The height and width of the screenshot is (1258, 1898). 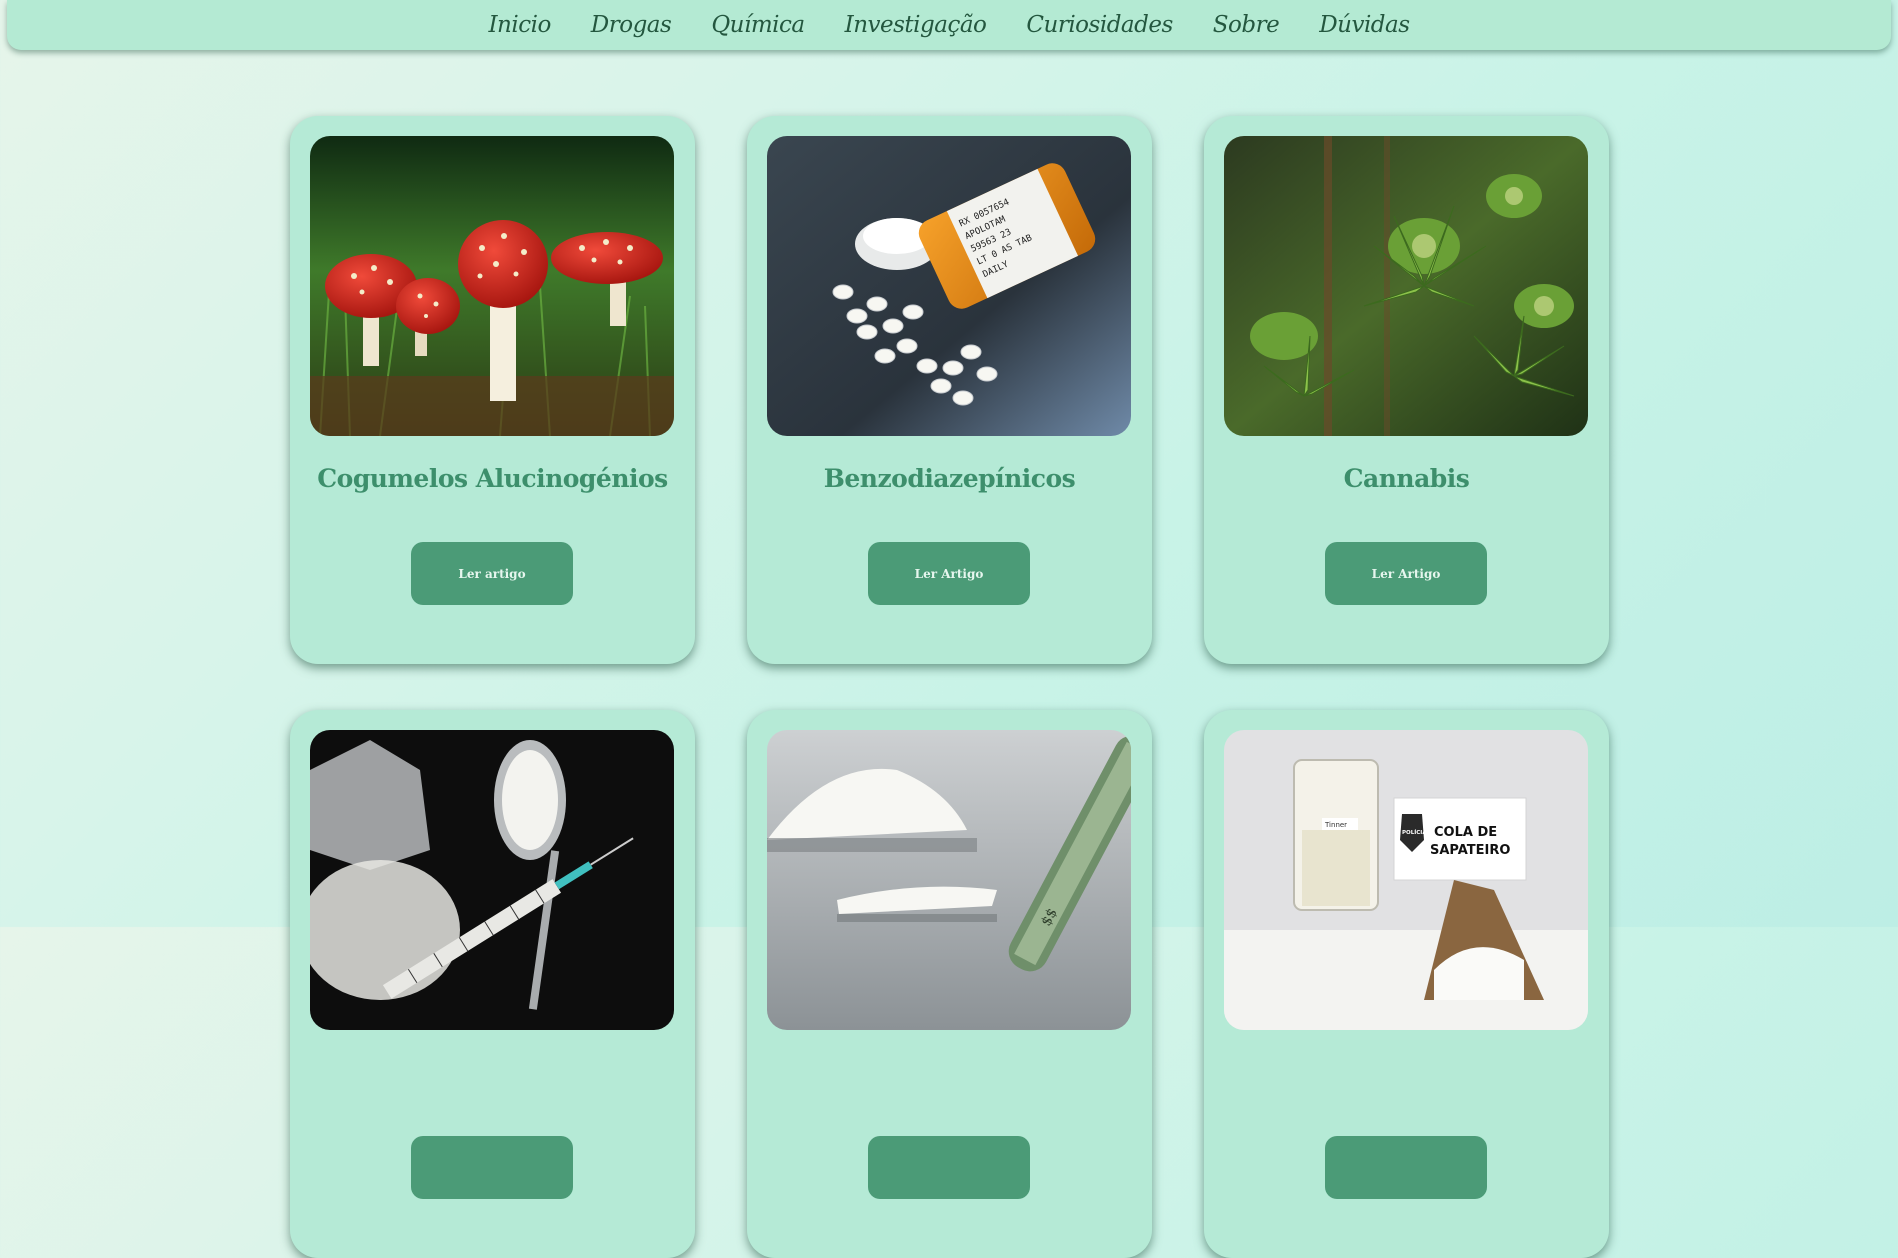 I want to click on glue-sign-line-1: COLA DE, so click(x=1465, y=832).